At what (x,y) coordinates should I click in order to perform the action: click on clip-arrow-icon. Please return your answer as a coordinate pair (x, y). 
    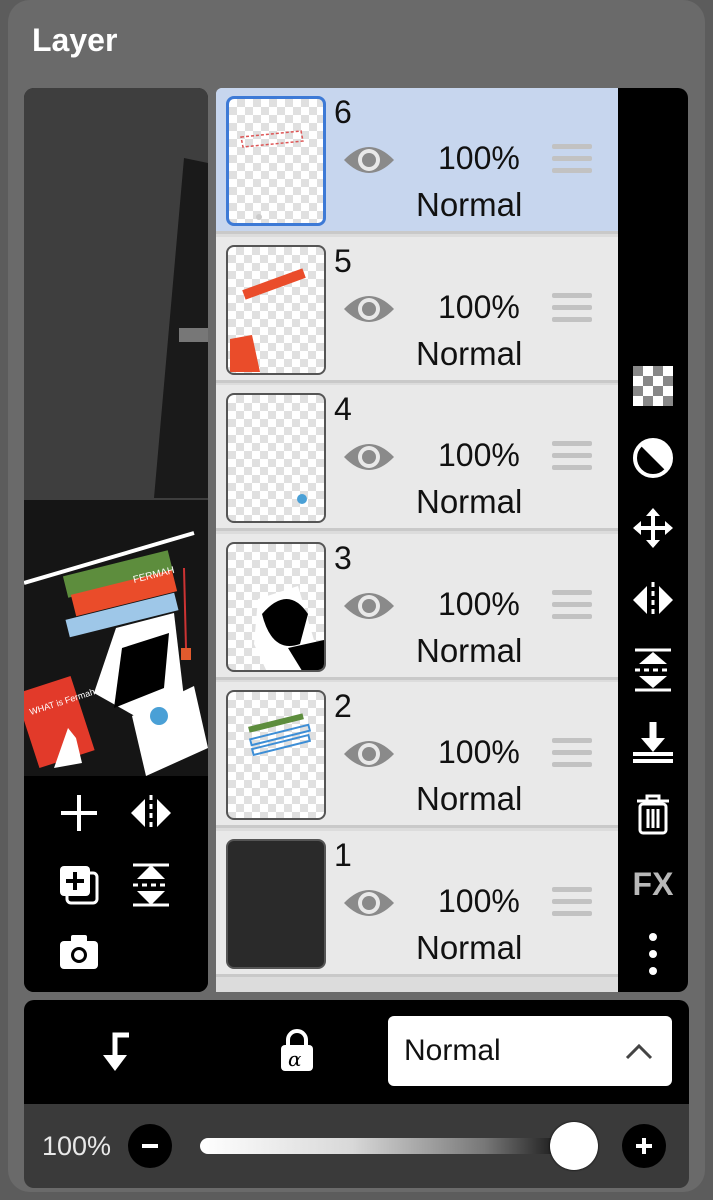
    Looking at the image, I should click on (116, 1051).